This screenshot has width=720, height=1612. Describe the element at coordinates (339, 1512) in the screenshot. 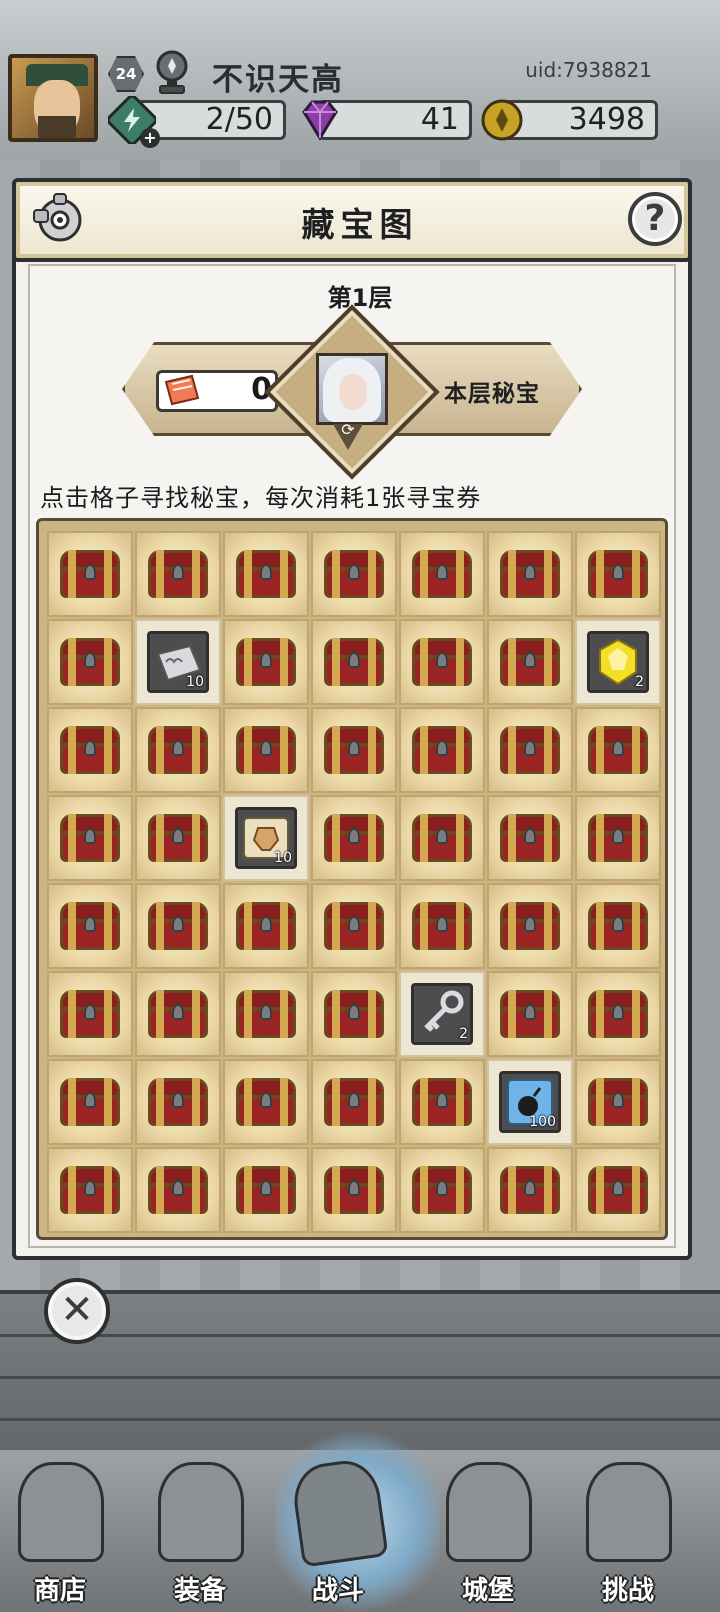

I see `swords-icon` at that location.